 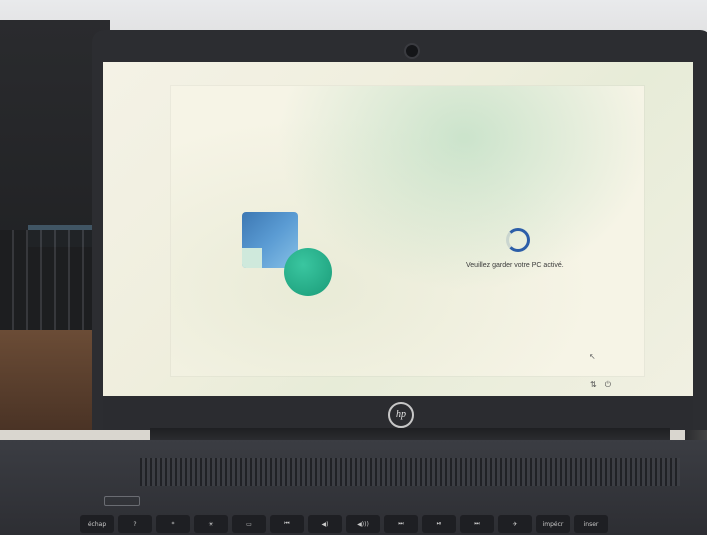 I want to click on mouse-cursor-icon: ↖, so click(x=592, y=356).